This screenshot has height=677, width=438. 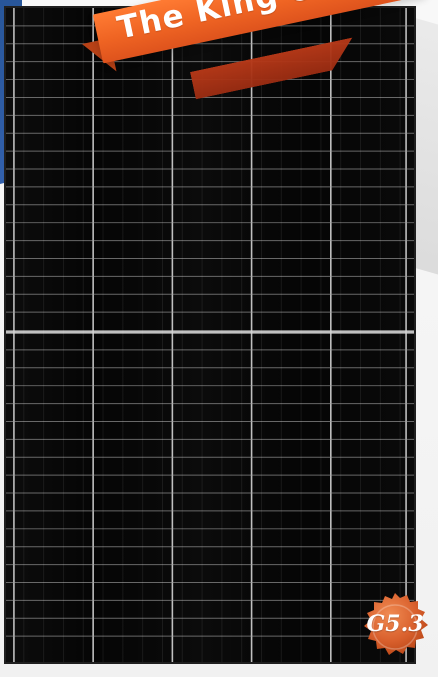 I want to click on badge-text: G5.3, so click(x=395, y=624).